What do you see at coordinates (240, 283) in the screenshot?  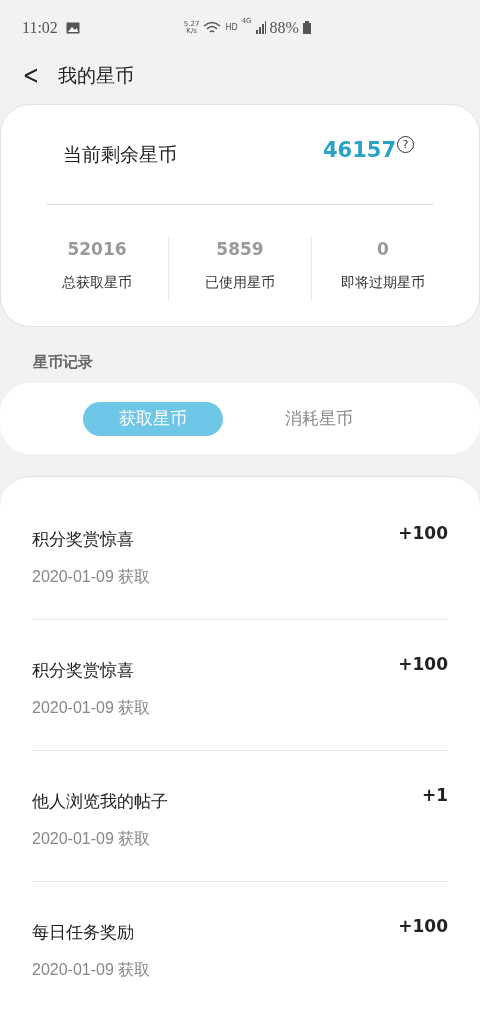 I see `stat-label: 已使用星币` at bounding box center [240, 283].